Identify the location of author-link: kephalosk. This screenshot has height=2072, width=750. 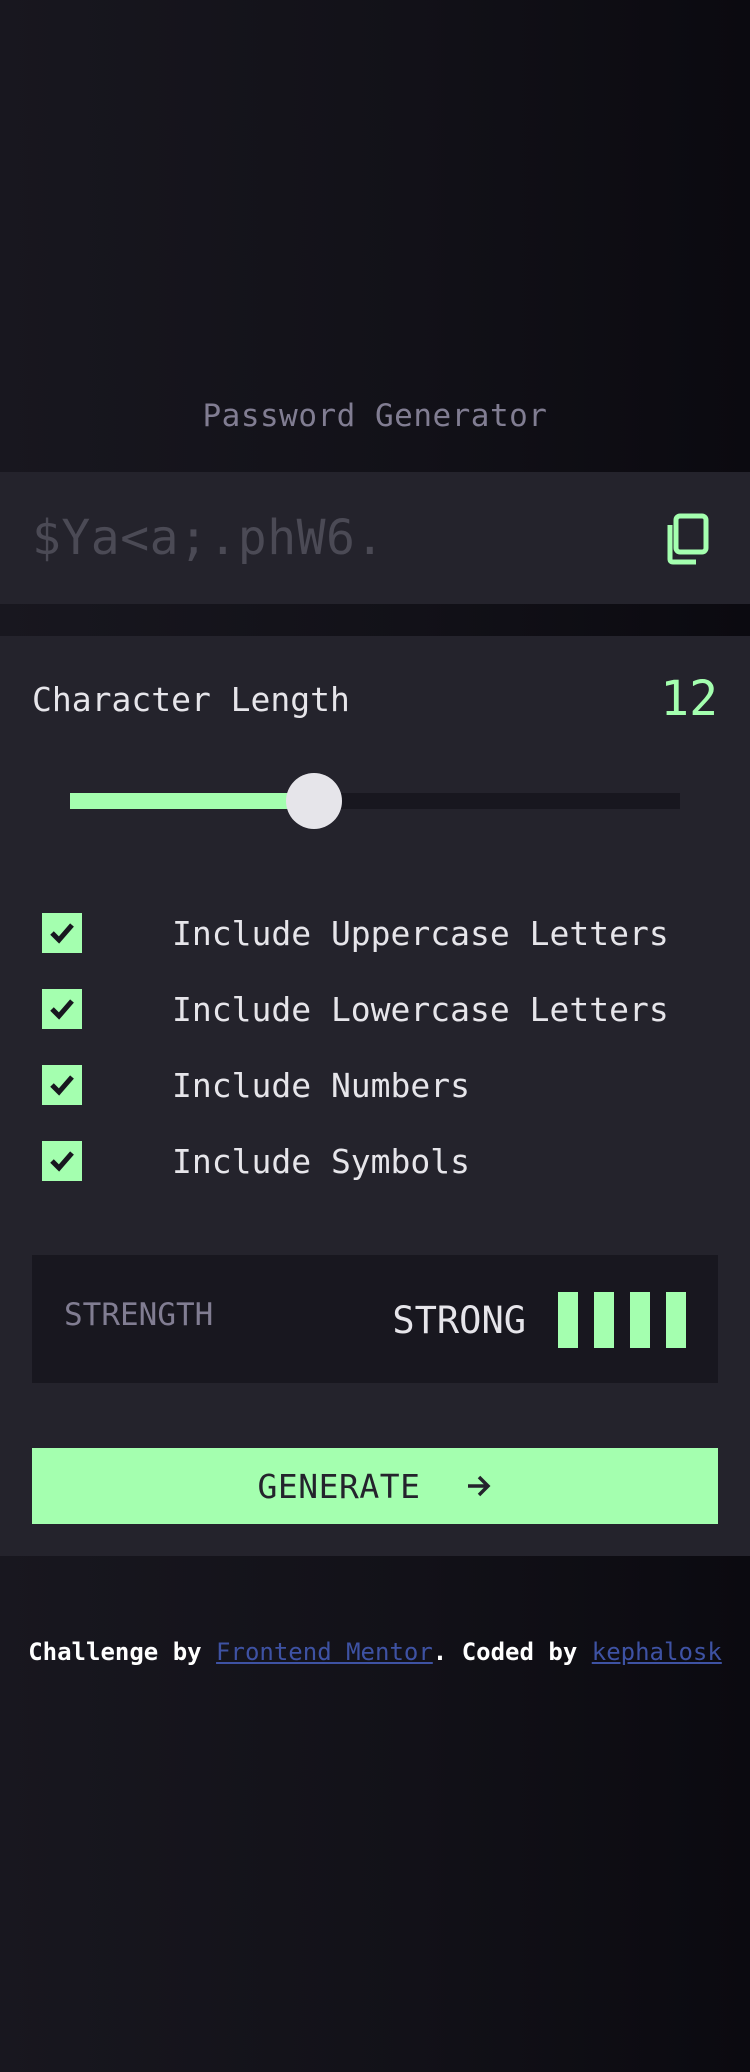
(657, 1652).